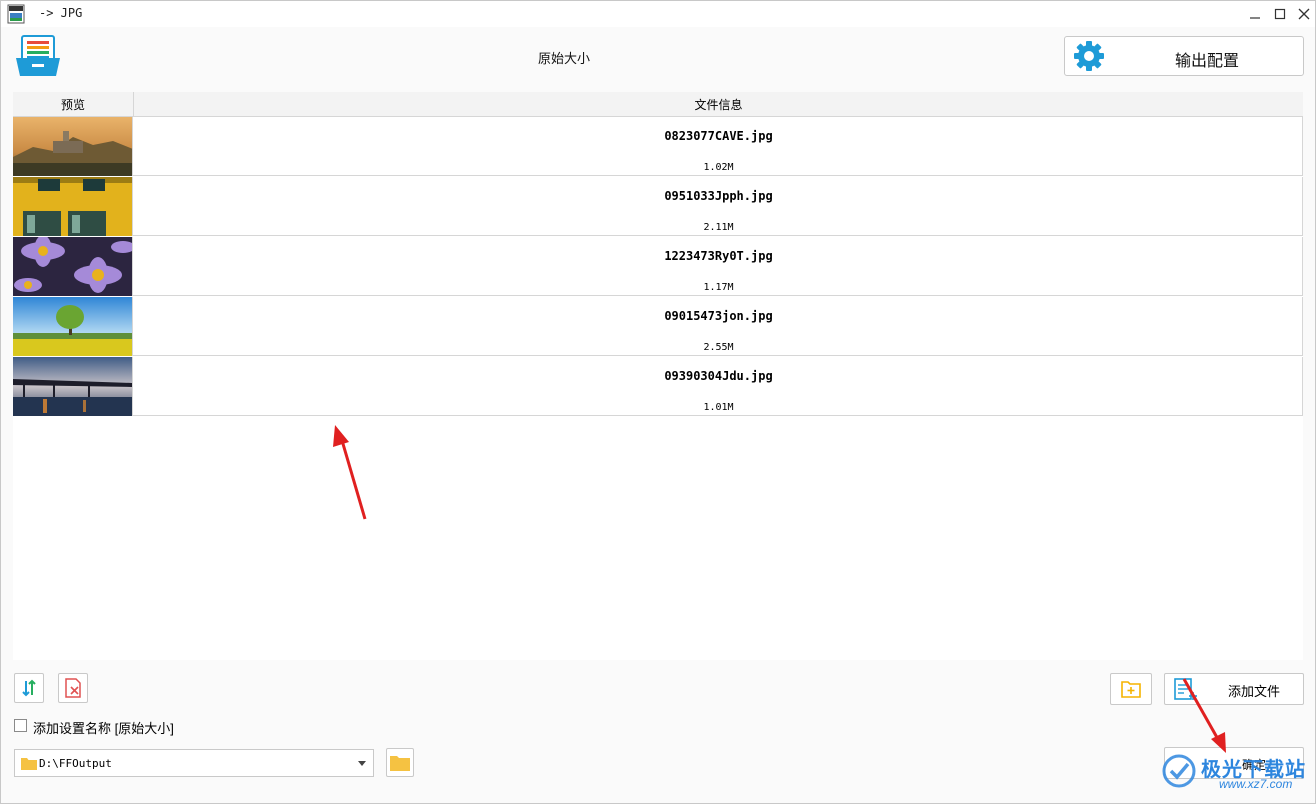 This screenshot has height=805, width=1316. Describe the element at coordinates (658, 14) in the screenshot. I see `title-bar: -> JPG` at that location.